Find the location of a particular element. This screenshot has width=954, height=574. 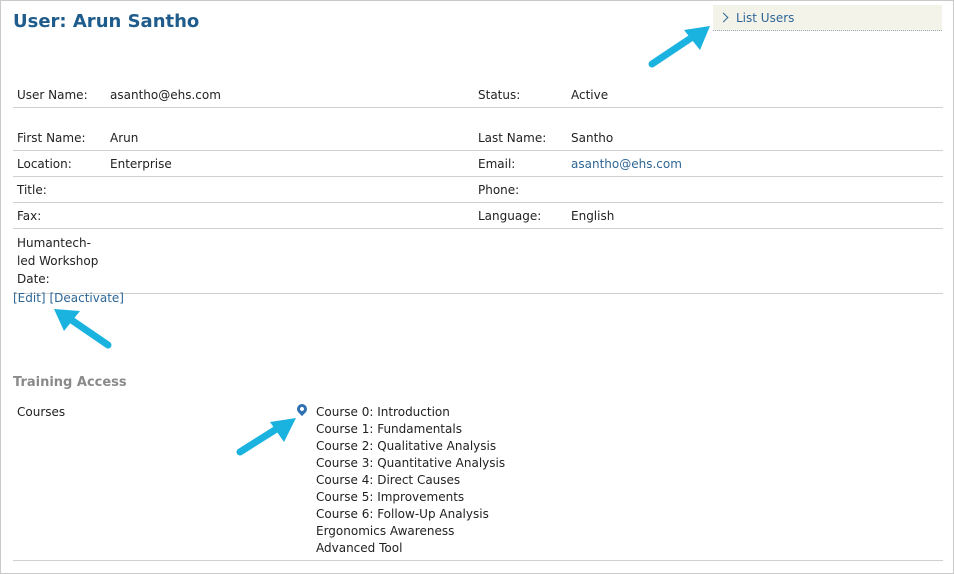

language-value: English is located at coordinates (755, 215).